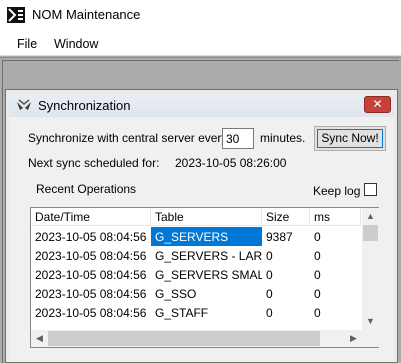 This screenshot has height=363, width=401. I want to click on app-title: NOM Maintenance, so click(86, 14).